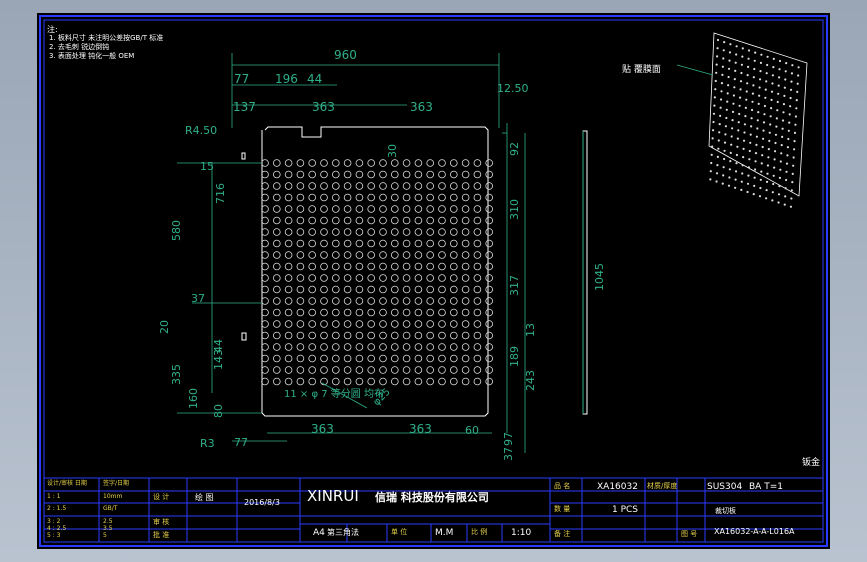  What do you see at coordinates (113, 496) in the screenshot?
I see `tb-cell: 10mm` at bounding box center [113, 496].